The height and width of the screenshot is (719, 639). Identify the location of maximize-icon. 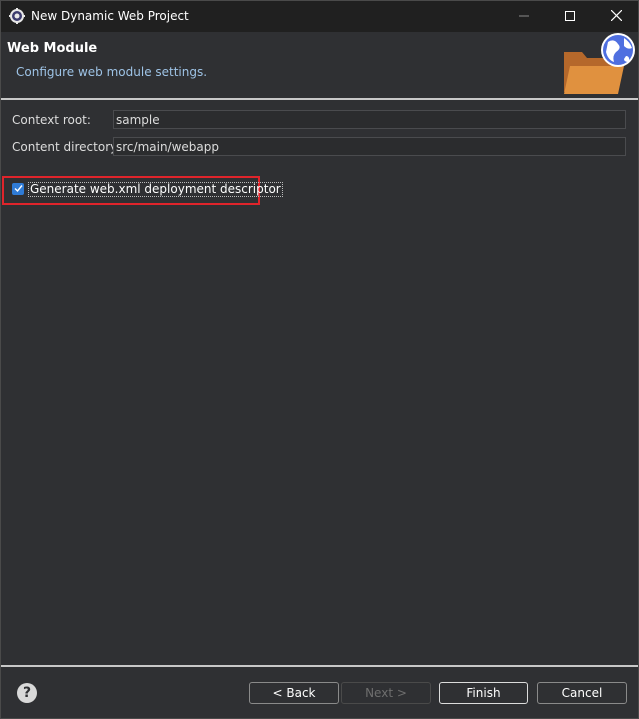
(570, 17).